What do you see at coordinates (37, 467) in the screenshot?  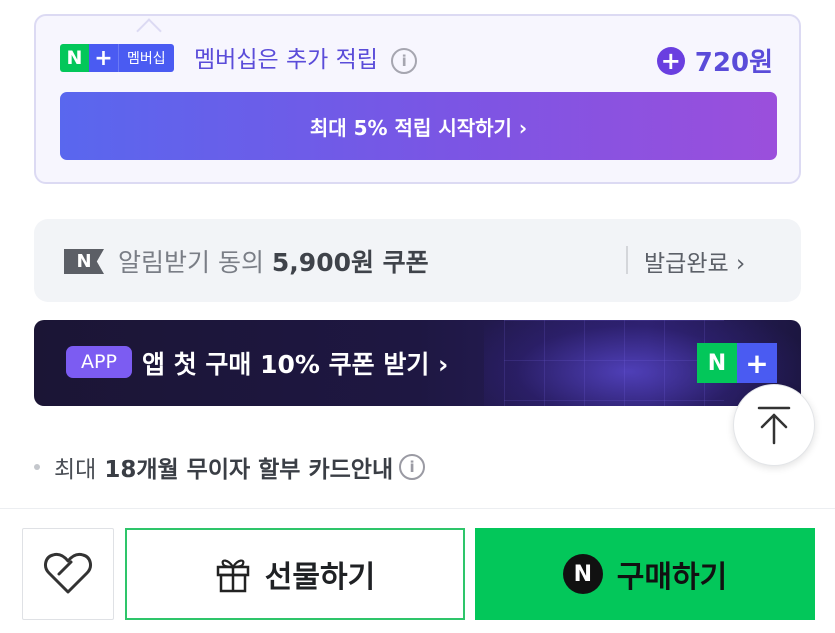 I see `bullet-dot` at bounding box center [37, 467].